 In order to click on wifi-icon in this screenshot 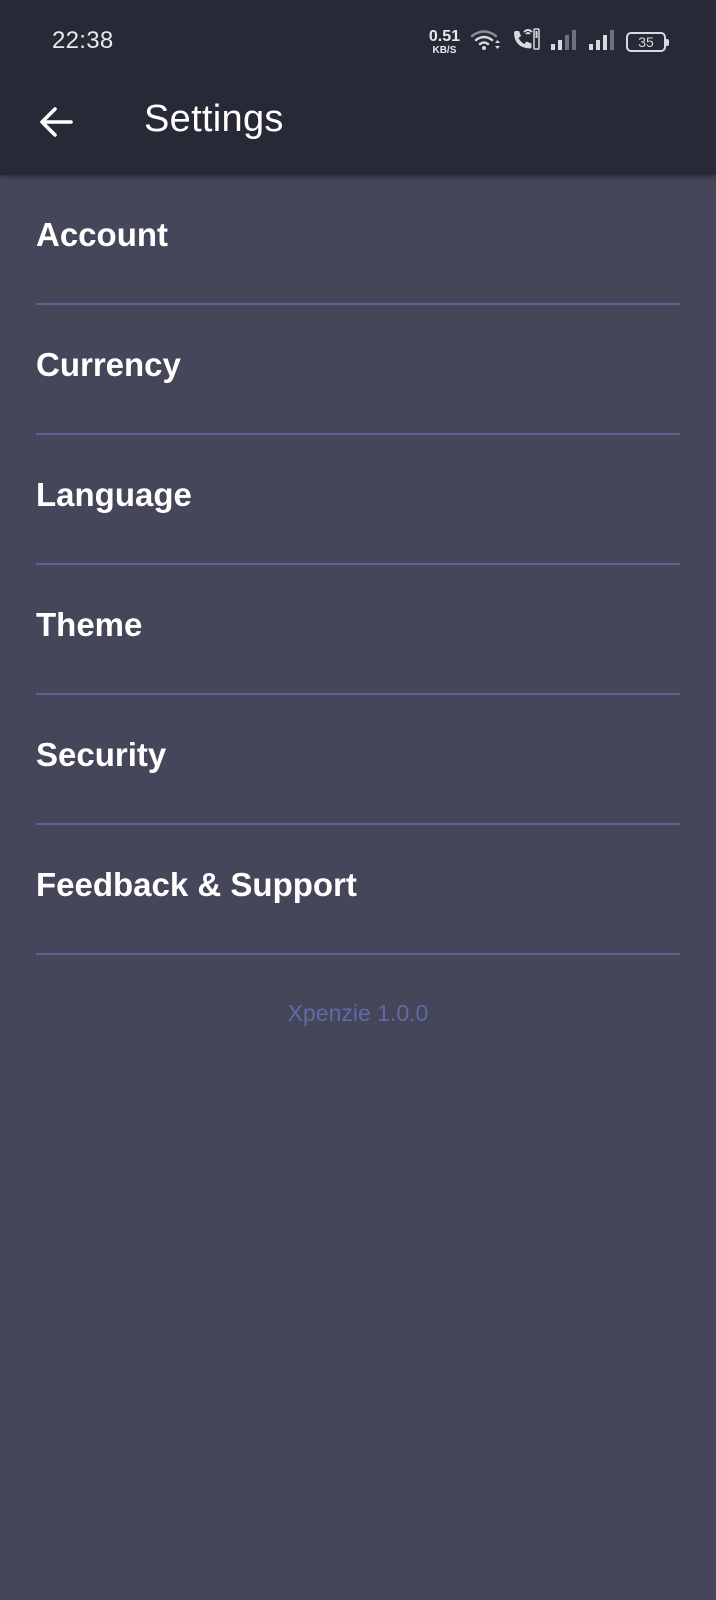, I will do `click(485, 42)`.